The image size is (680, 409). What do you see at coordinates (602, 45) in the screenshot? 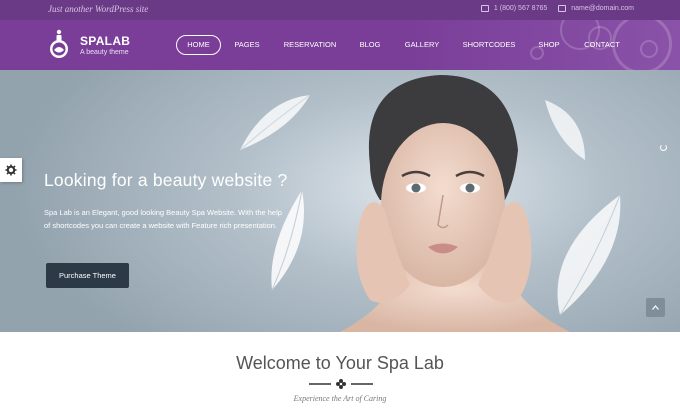
I see `nav-contact: CONTACT` at bounding box center [602, 45].